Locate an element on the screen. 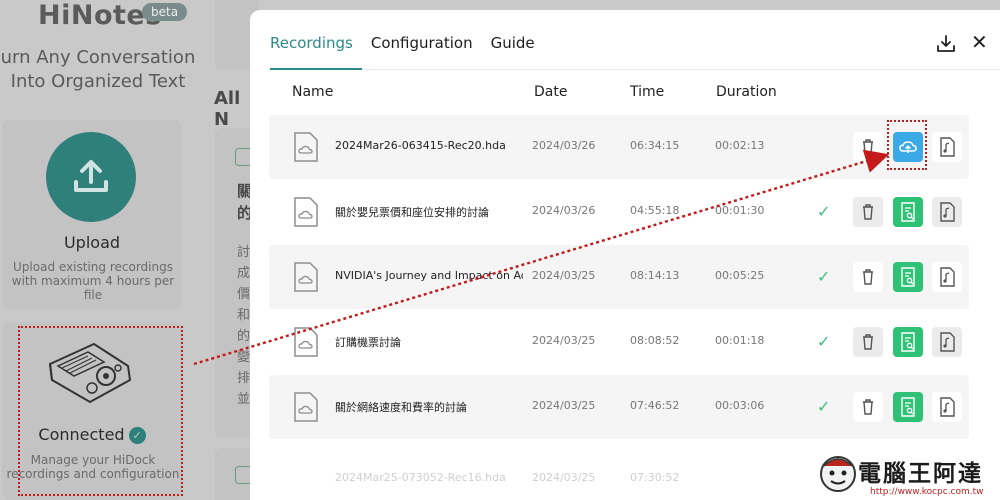  upload-icon is located at coordinates (91, 177).